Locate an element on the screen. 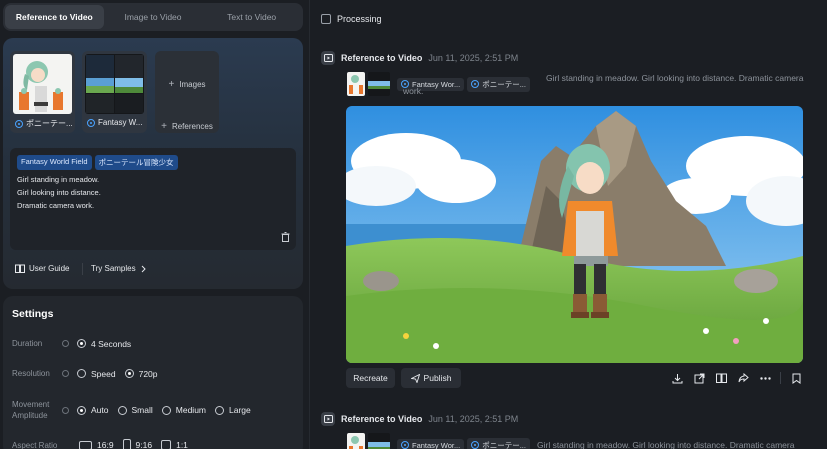 This screenshot has width=827, height=449. square-ratio-icon is located at coordinates (166, 444).